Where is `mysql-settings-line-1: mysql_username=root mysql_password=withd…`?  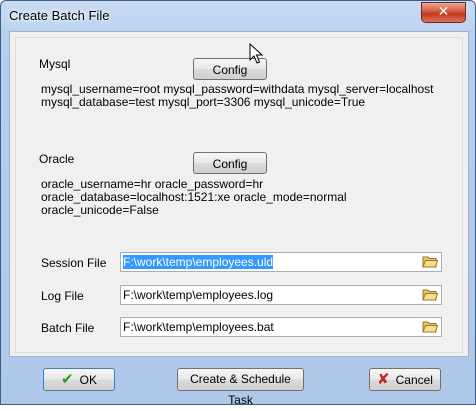 mysql-settings-line-1: mysql_username=root mysql_password=withd… is located at coordinates (237, 89).